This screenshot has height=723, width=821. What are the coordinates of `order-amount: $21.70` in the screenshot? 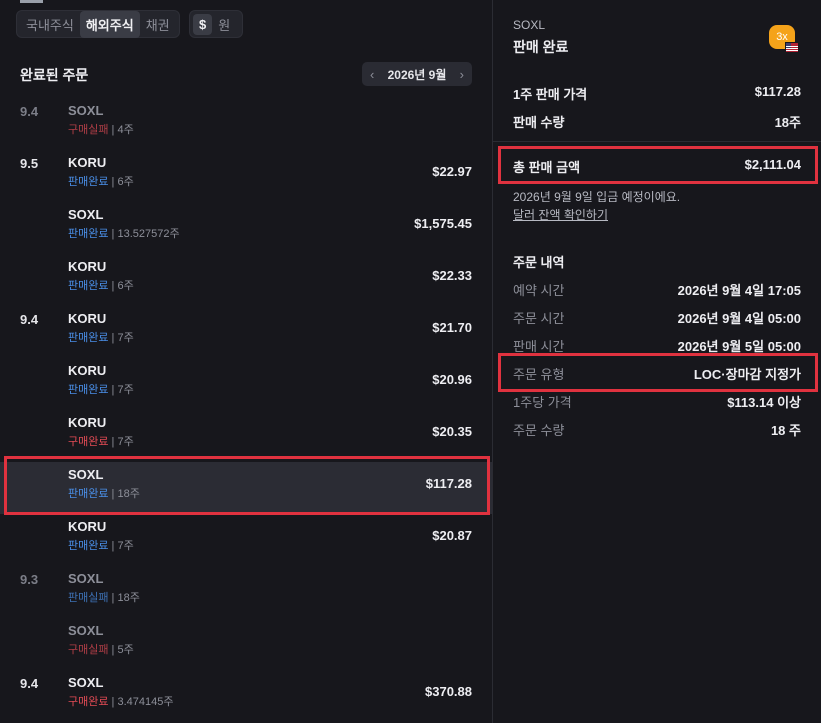 It's located at (452, 327).